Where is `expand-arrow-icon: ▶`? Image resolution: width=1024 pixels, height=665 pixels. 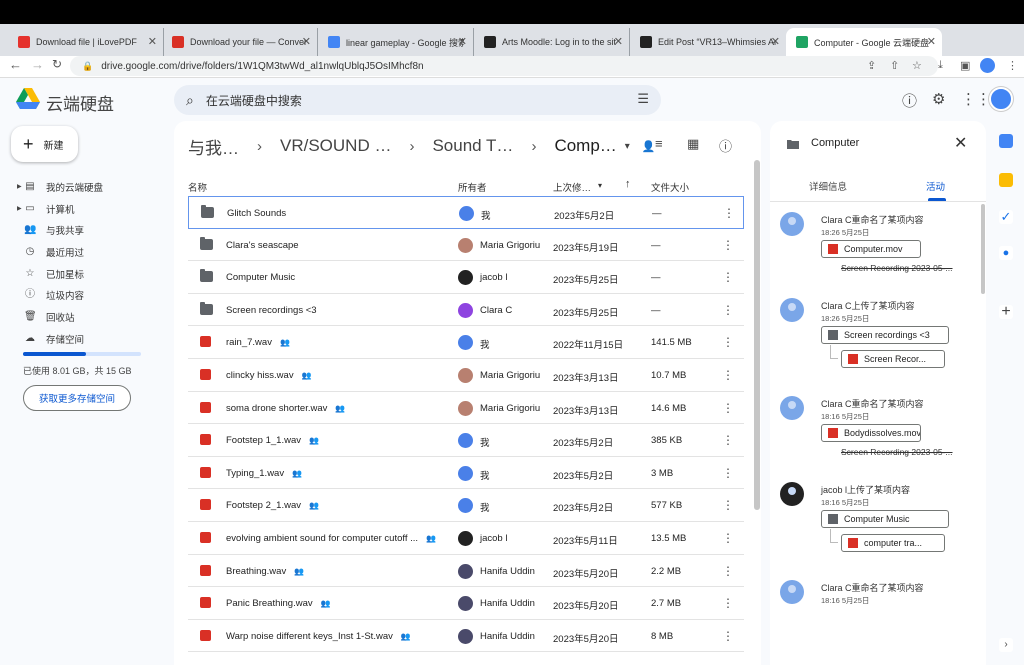 expand-arrow-icon: ▶ is located at coordinates (19, 186).